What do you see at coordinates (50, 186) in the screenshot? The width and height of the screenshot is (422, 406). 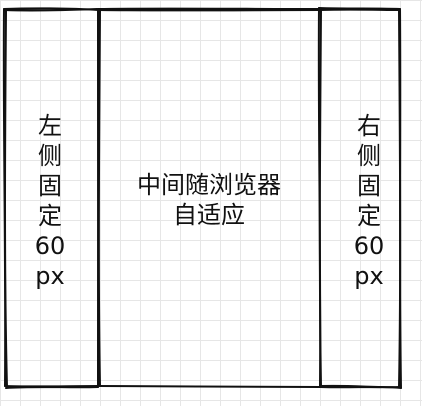 I see `left-label-line: 固` at bounding box center [50, 186].